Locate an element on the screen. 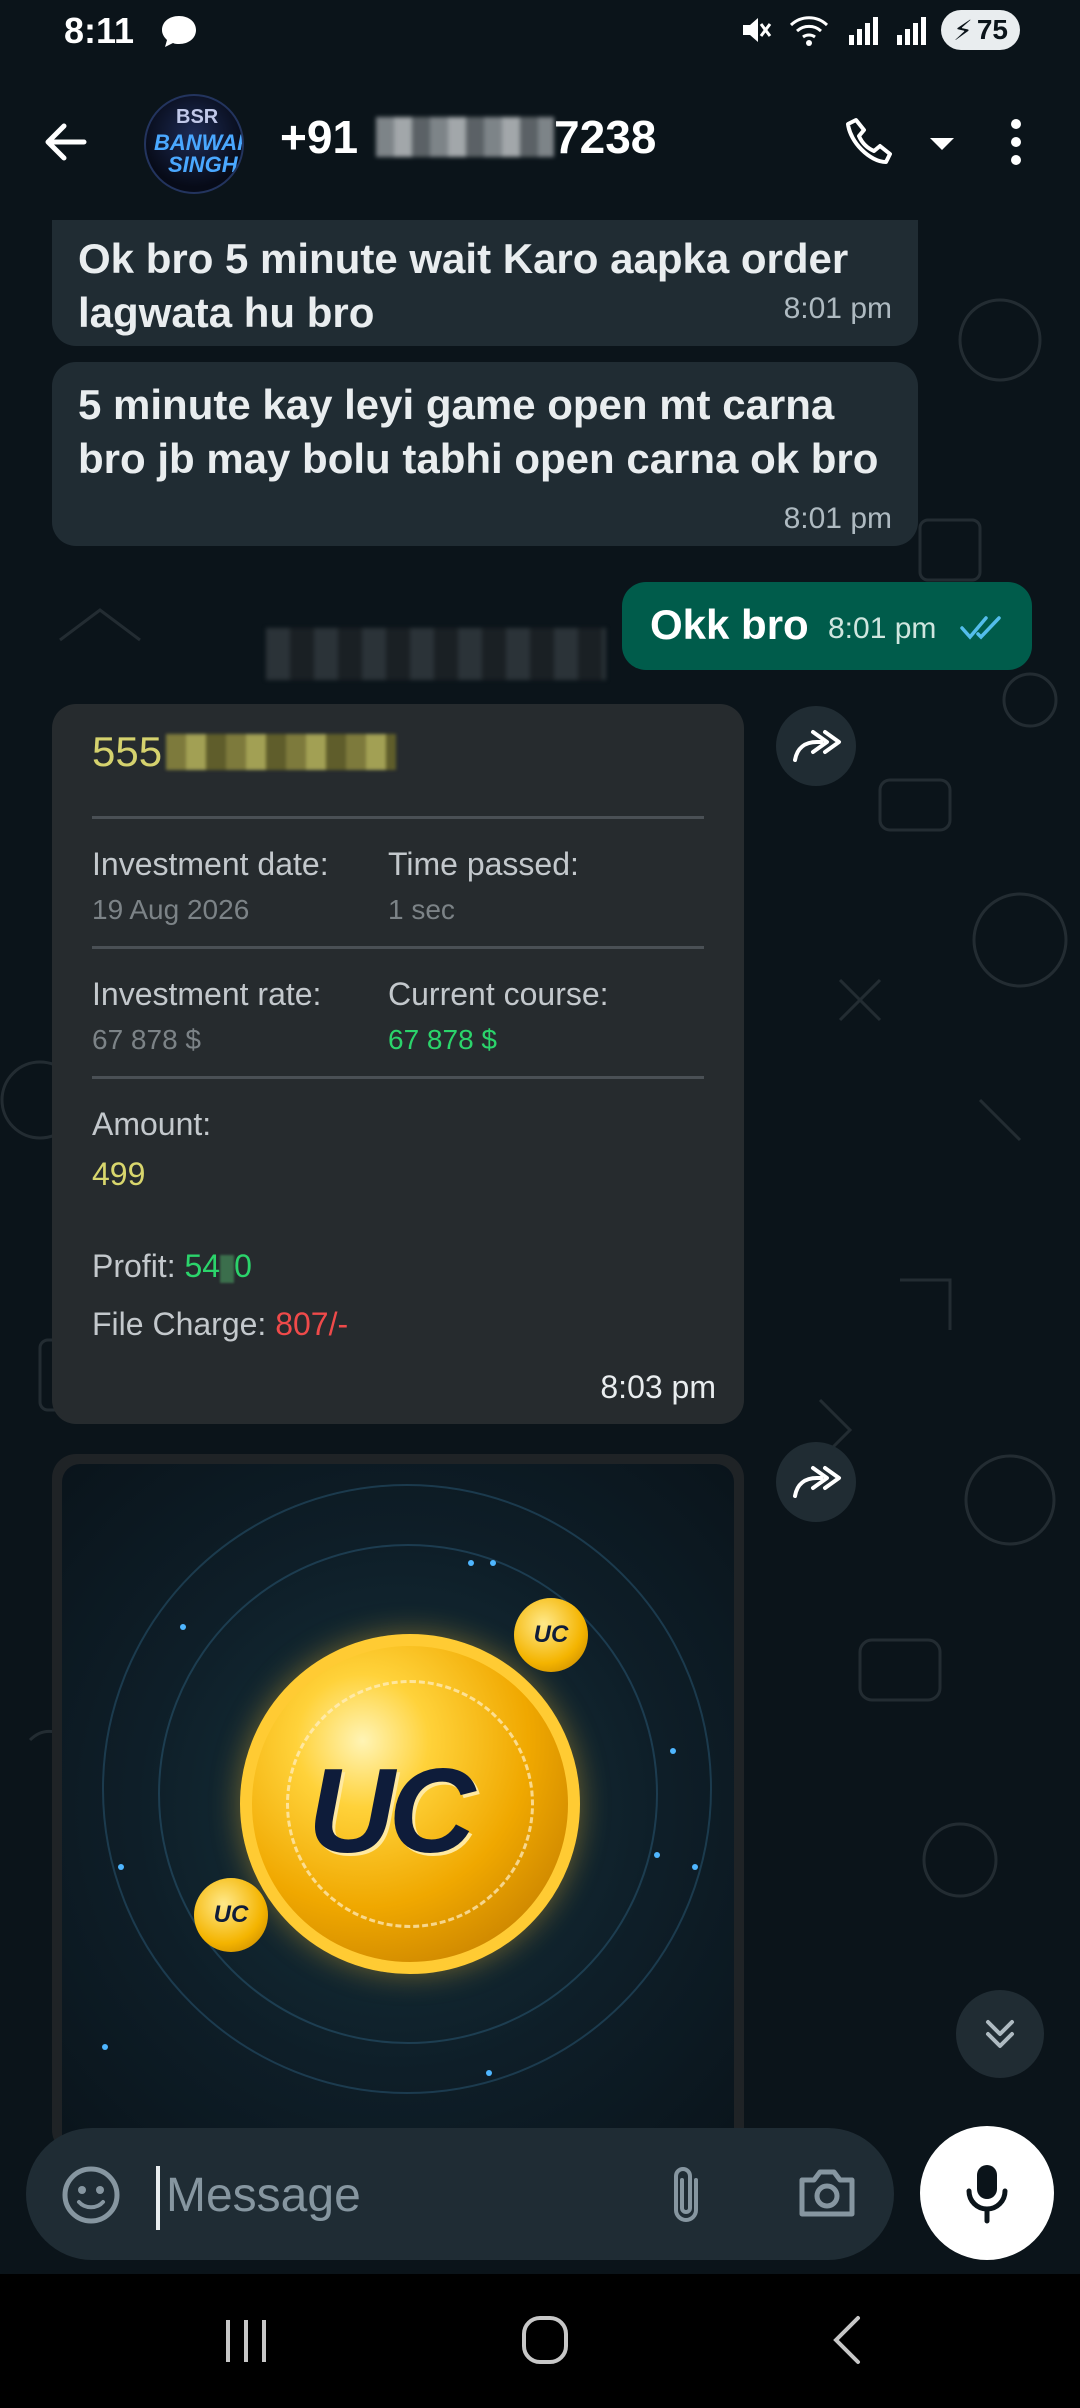 The height and width of the screenshot is (2408, 1080). investment-rate-value: 67 878 $ is located at coordinates (146, 1039).